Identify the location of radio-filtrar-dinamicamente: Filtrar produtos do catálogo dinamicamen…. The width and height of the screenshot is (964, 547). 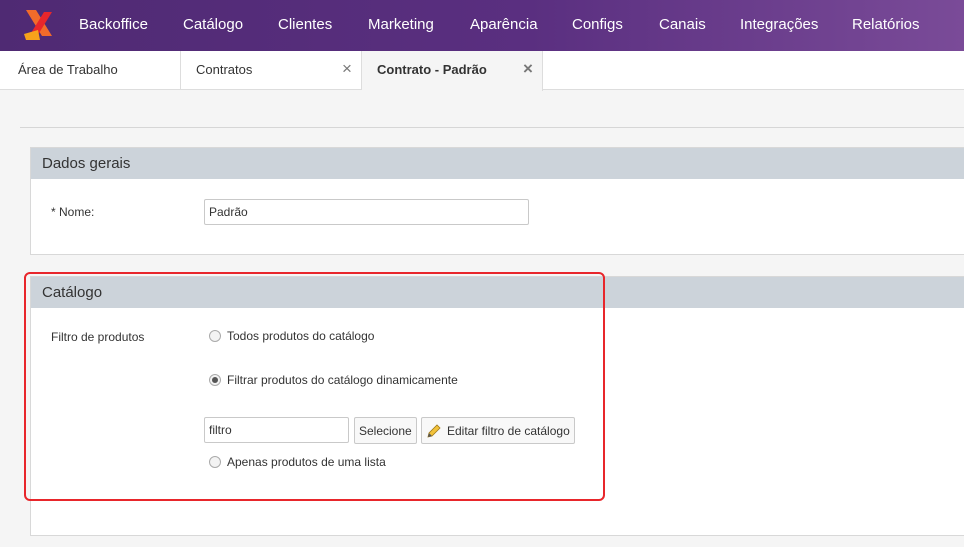
(333, 380).